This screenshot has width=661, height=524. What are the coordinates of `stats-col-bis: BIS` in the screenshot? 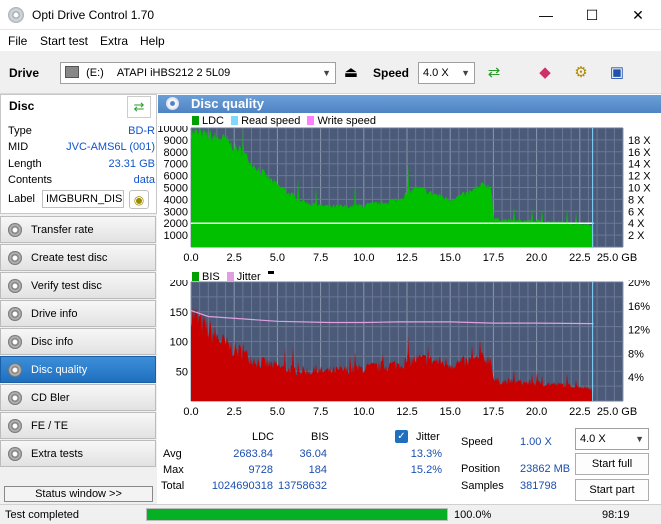 It's located at (320, 437).